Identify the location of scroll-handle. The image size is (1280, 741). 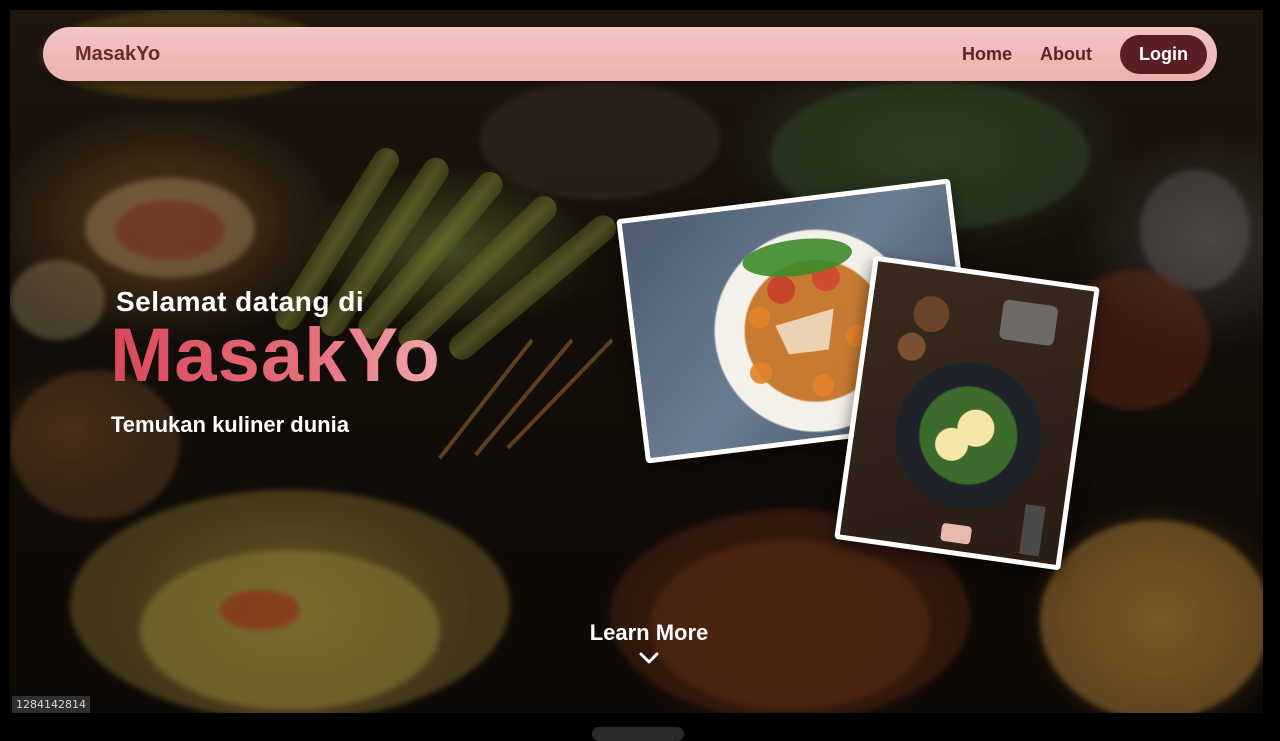
(638, 734).